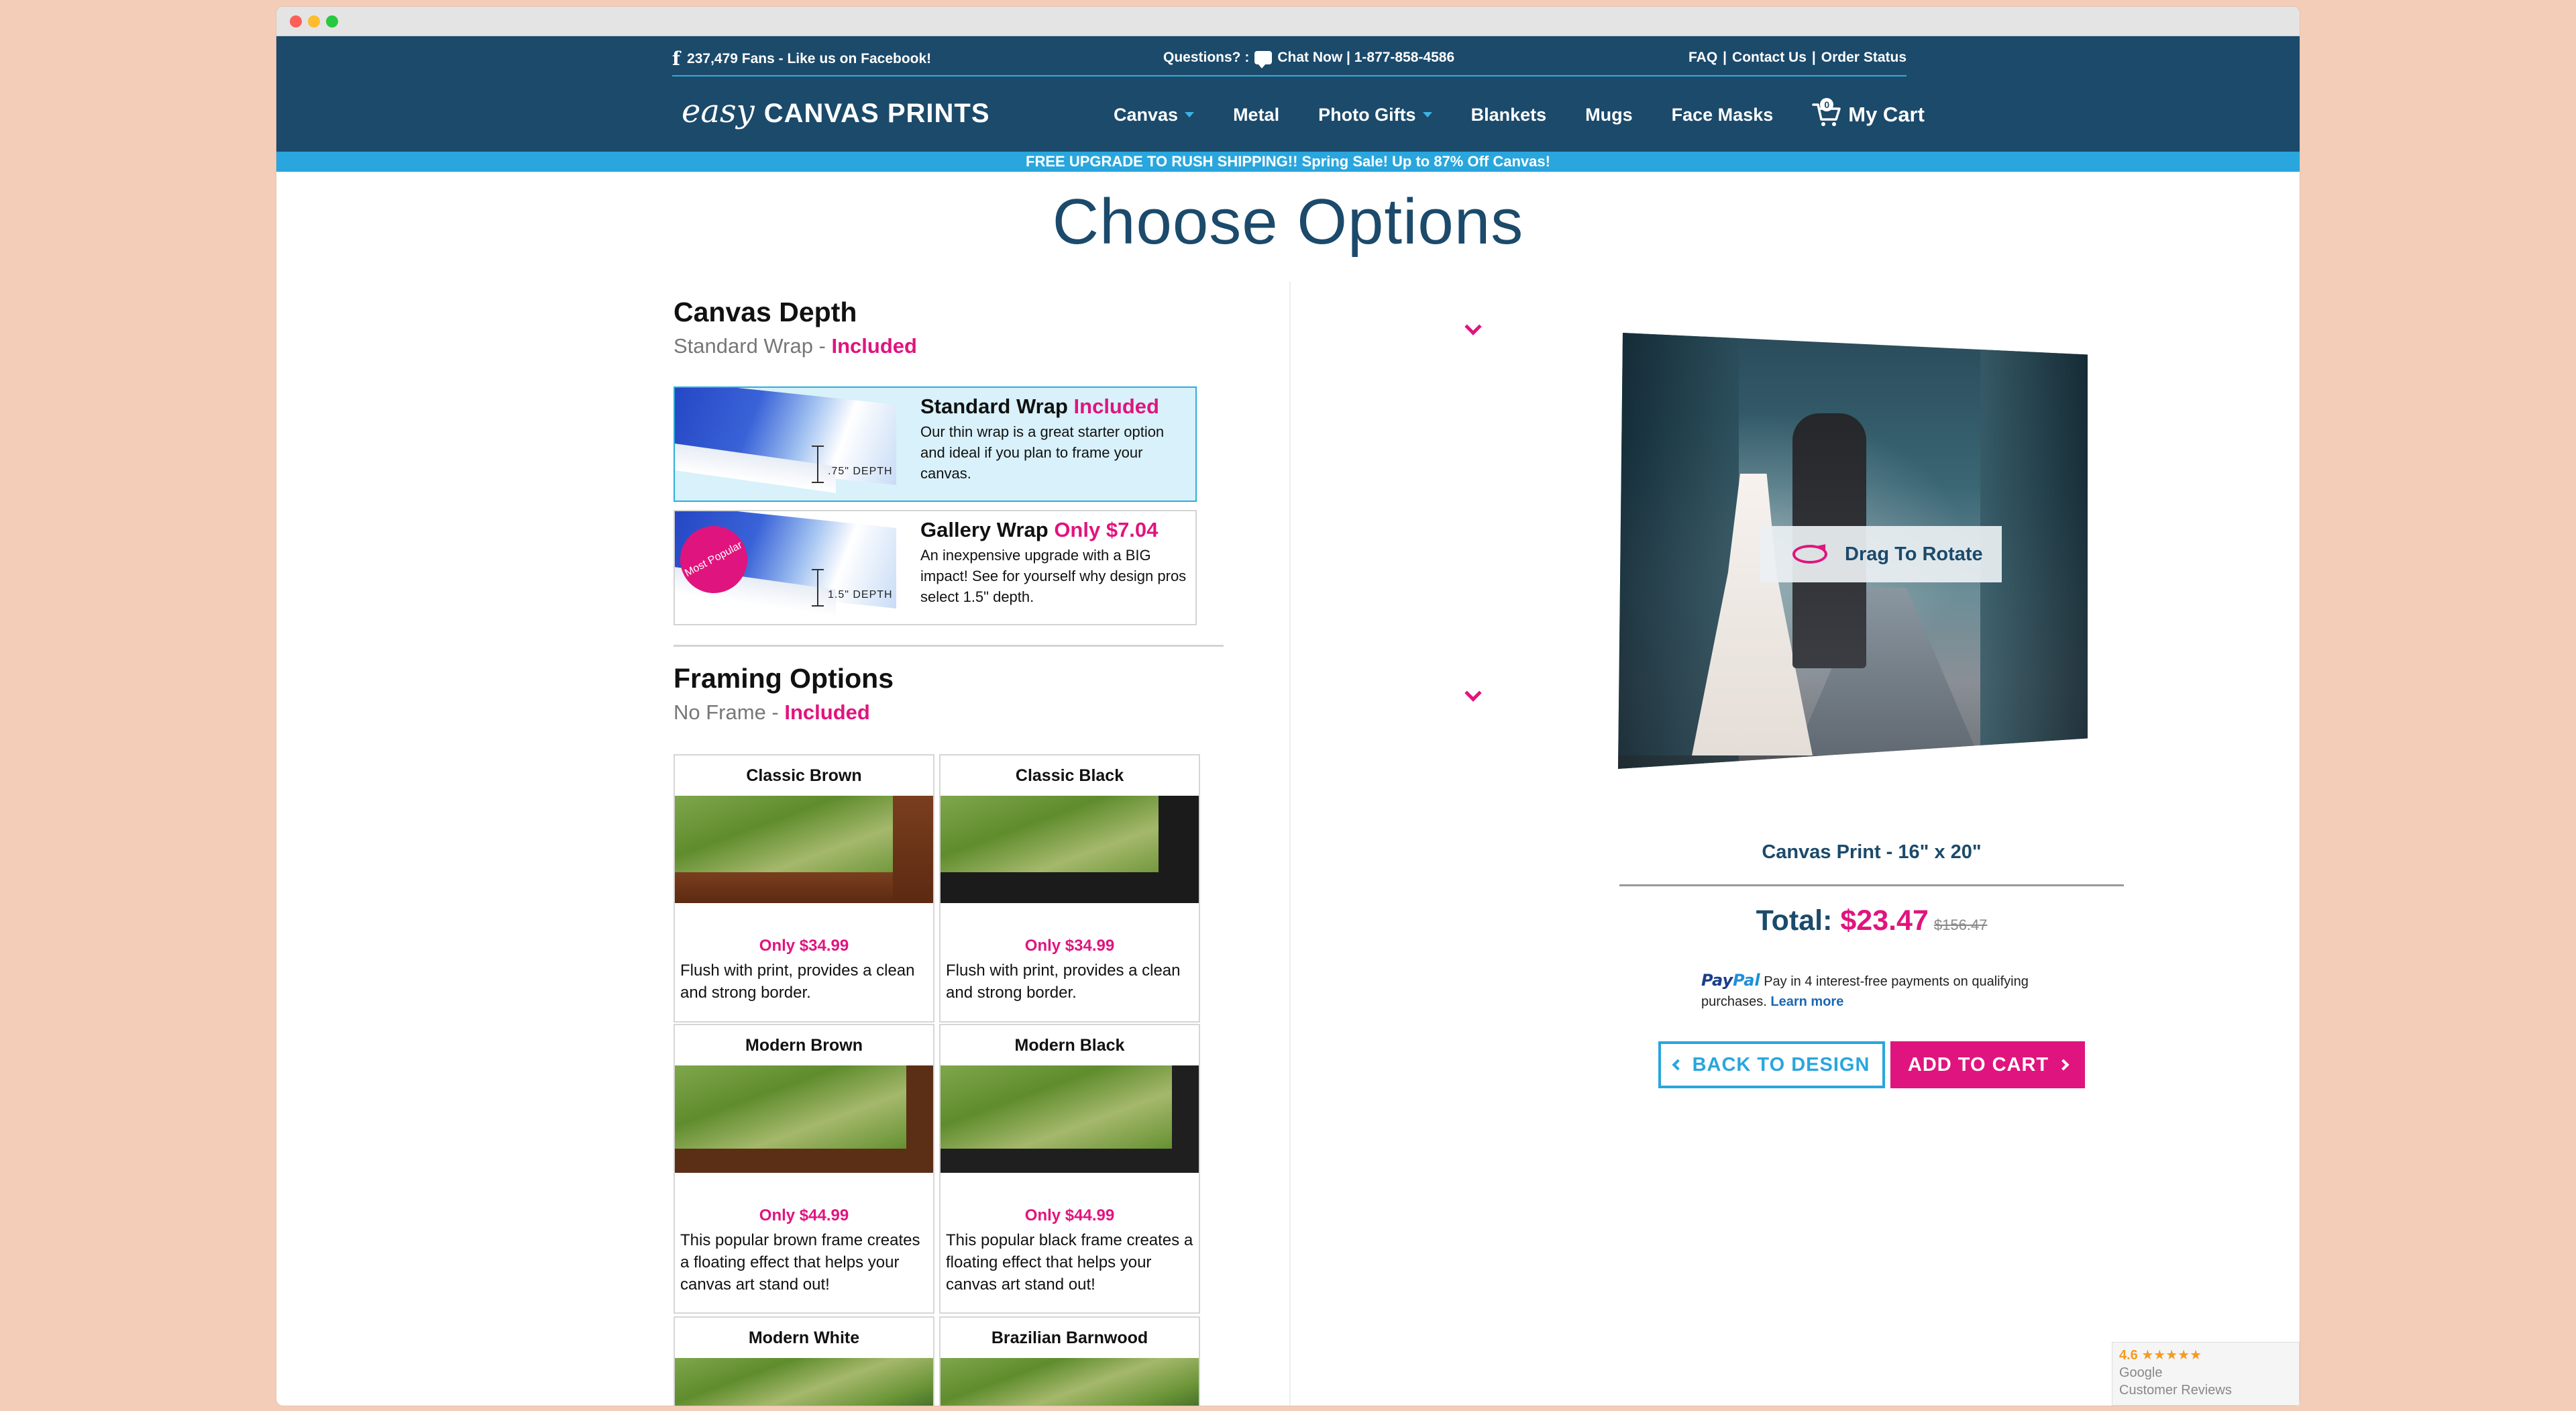 This screenshot has height=1411, width=2576. I want to click on page-title: Choose Options, so click(1288, 222).